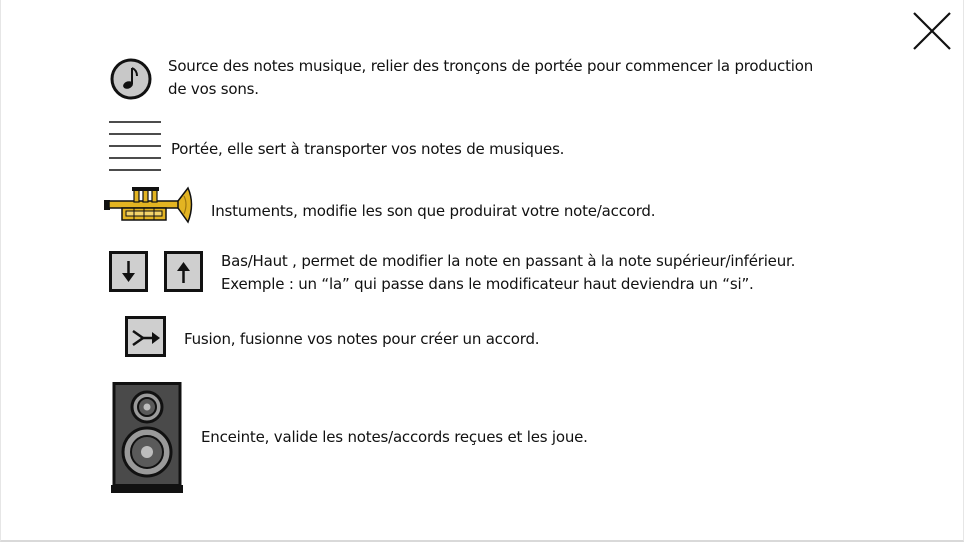 This screenshot has height=544, width=964. I want to click on trumpet-icon, so click(148, 205).